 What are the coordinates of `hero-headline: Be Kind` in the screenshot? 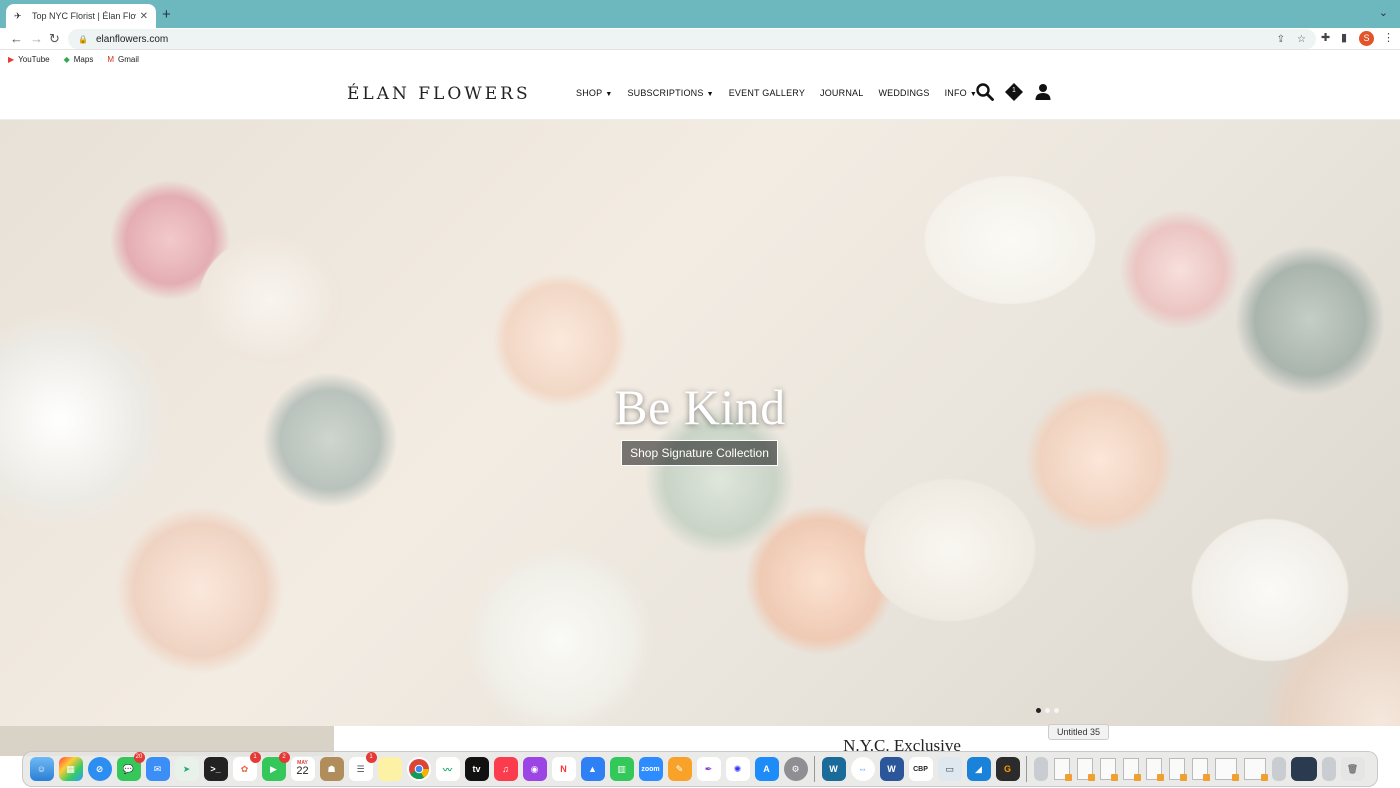 It's located at (700, 407).